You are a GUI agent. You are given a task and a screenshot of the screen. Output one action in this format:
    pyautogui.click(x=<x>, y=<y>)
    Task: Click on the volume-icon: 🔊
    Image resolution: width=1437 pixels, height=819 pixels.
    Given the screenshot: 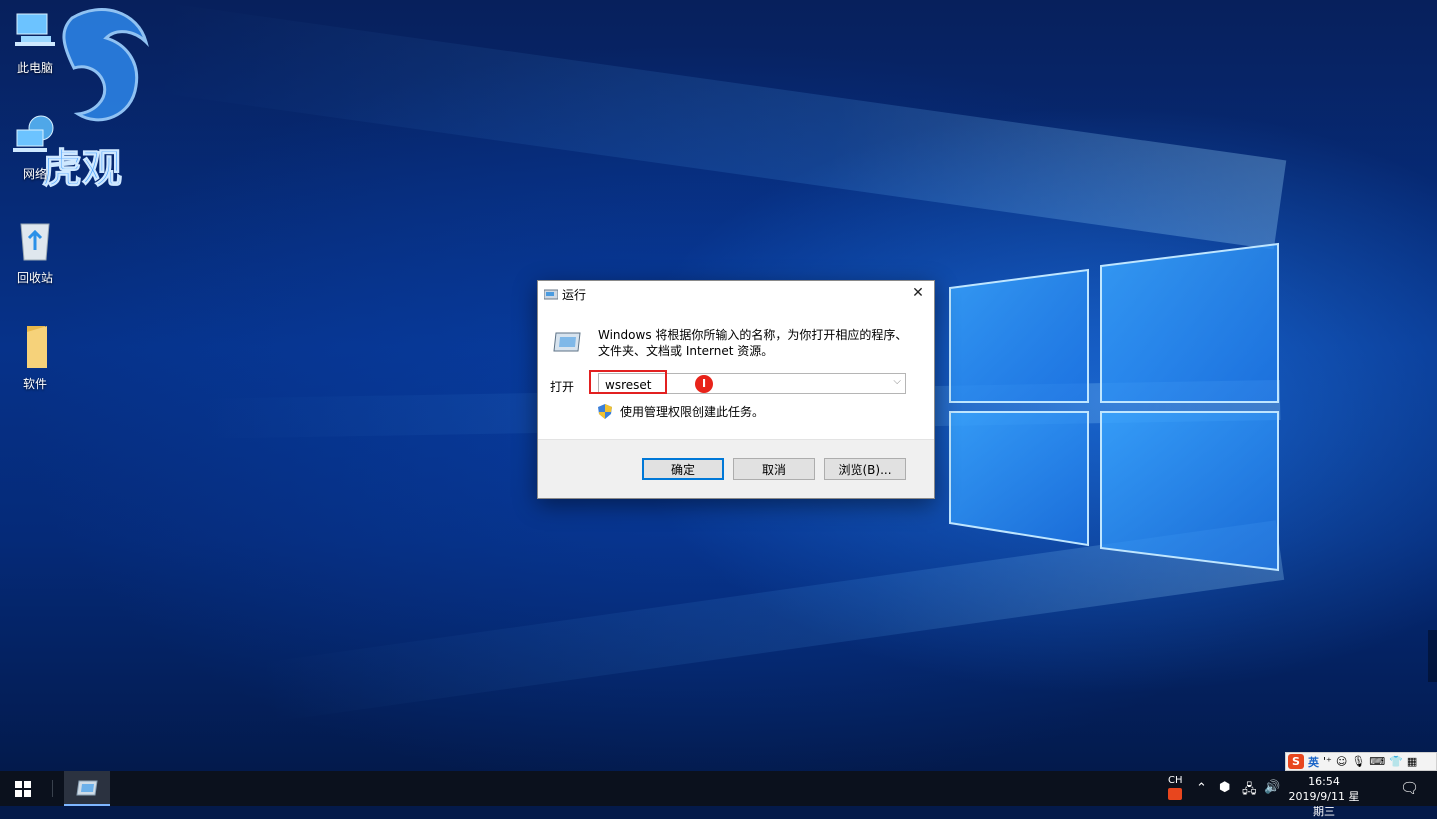 What is the action you would take?
    pyautogui.click(x=1272, y=797)
    